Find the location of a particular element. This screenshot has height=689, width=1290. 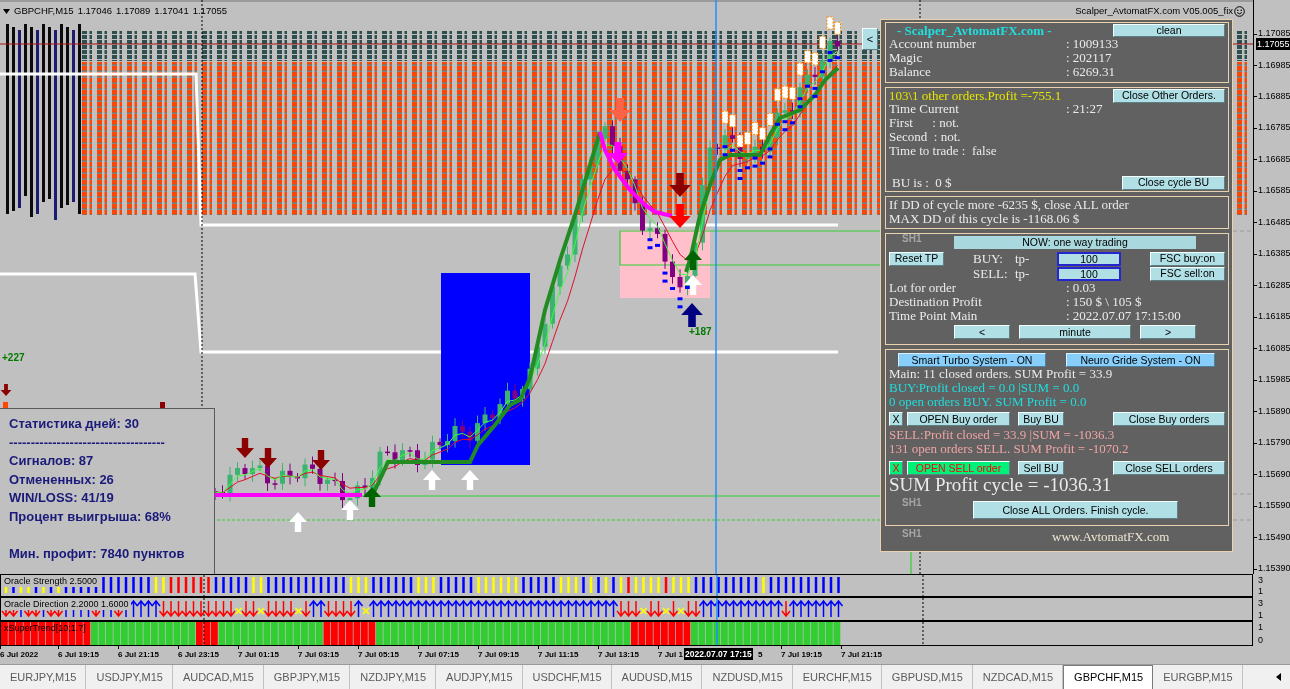

price-value: 1.17041 is located at coordinates (171, 11).